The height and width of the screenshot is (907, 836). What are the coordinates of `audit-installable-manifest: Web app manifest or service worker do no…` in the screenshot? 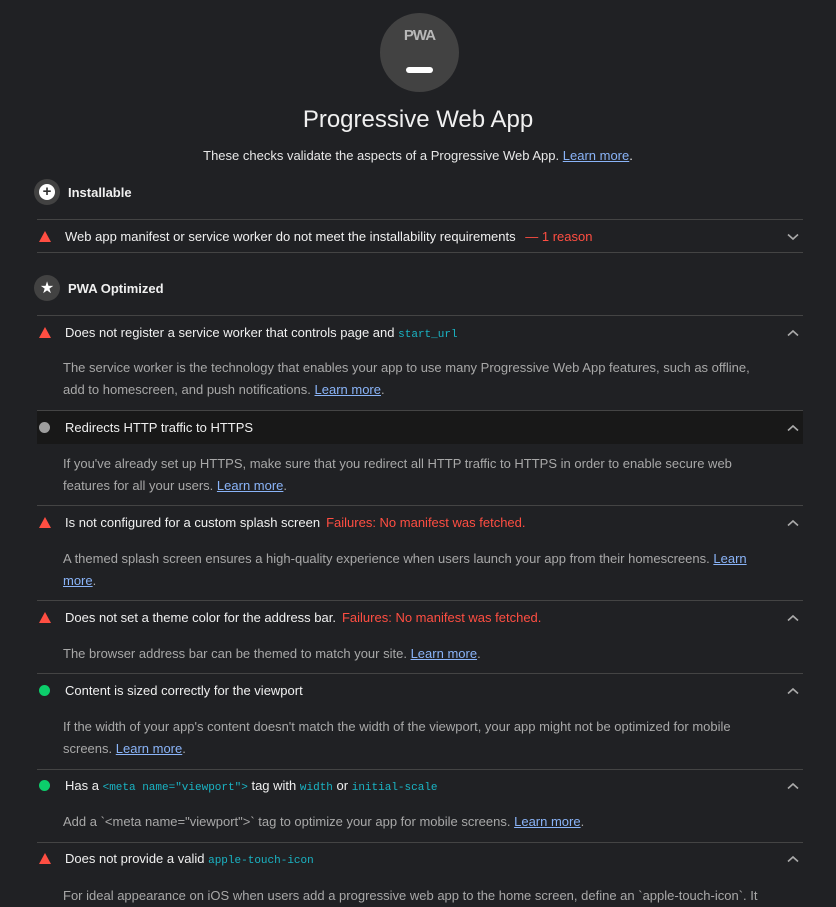 It's located at (420, 236).